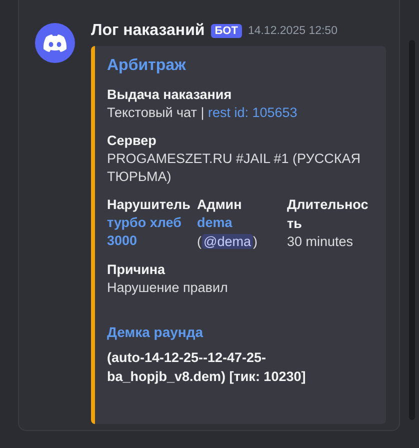 The image size is (419, 448). Describe the element at coordinates (242, 223) in the screenshot. I see `user-link: dema` at that location.